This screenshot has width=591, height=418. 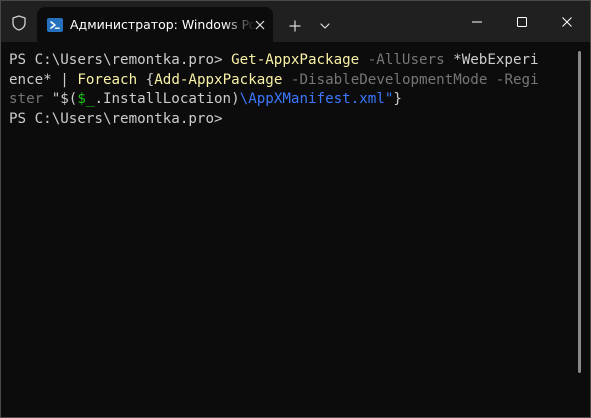 What do you see at coordinates (218, 79) in the screenshot?
I see `command-token: Add-AppxPackage` at bounding box center [218, 79].